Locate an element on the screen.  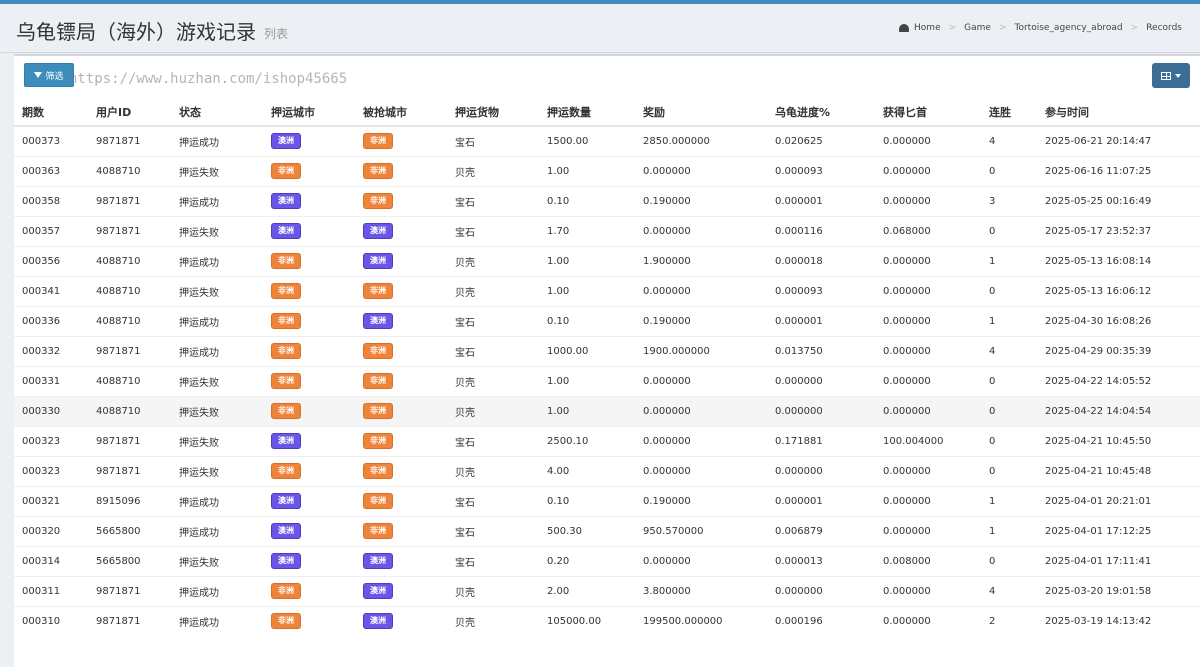
breadcrumb-tortoise-agency: Tortoise_agency_abroad is located at coordinates (1069, 28).